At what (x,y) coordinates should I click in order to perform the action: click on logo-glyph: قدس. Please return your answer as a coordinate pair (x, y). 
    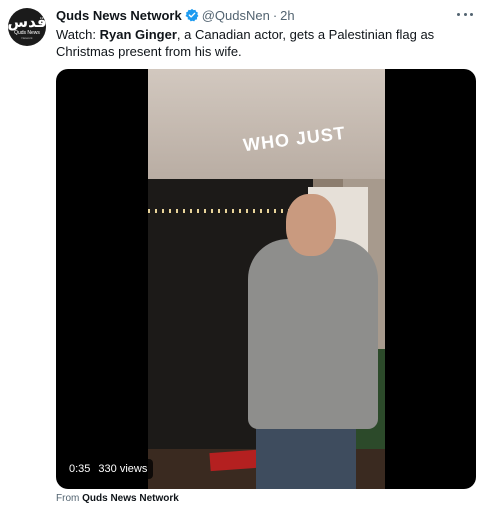
    Looking at the image, I should click on (27, 21).